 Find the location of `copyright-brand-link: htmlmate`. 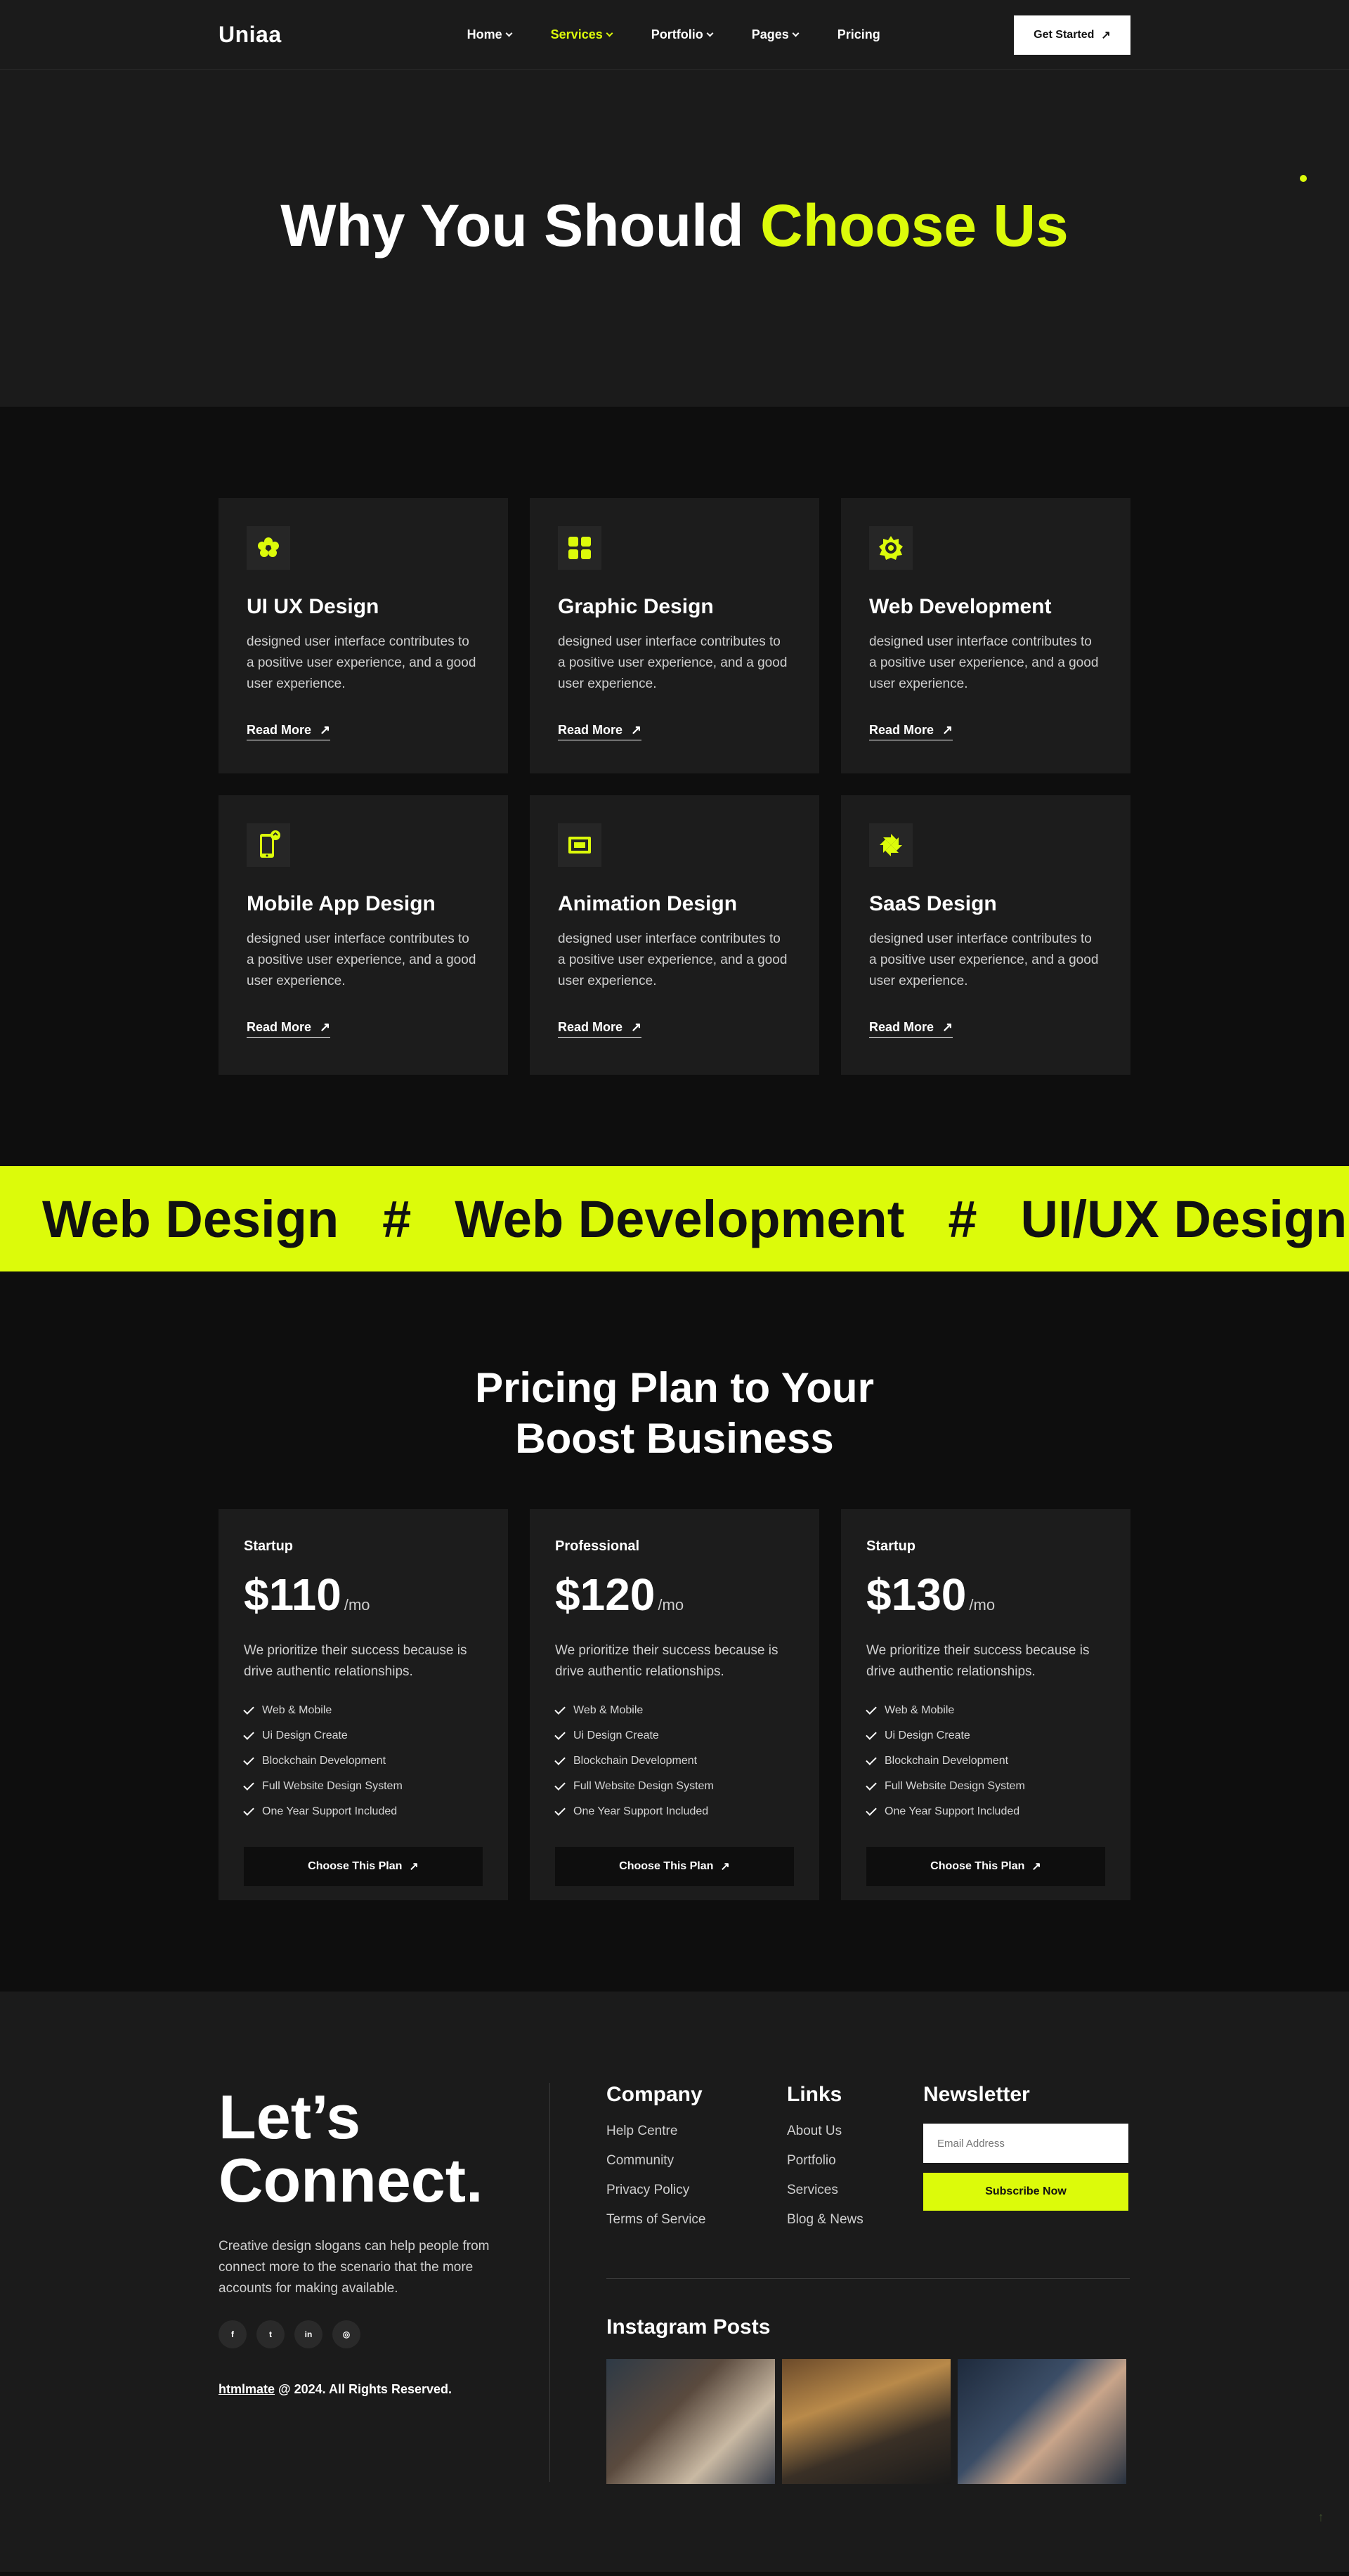

copyright-brand-link: htmlmate is located at coordinates (247, 2389).